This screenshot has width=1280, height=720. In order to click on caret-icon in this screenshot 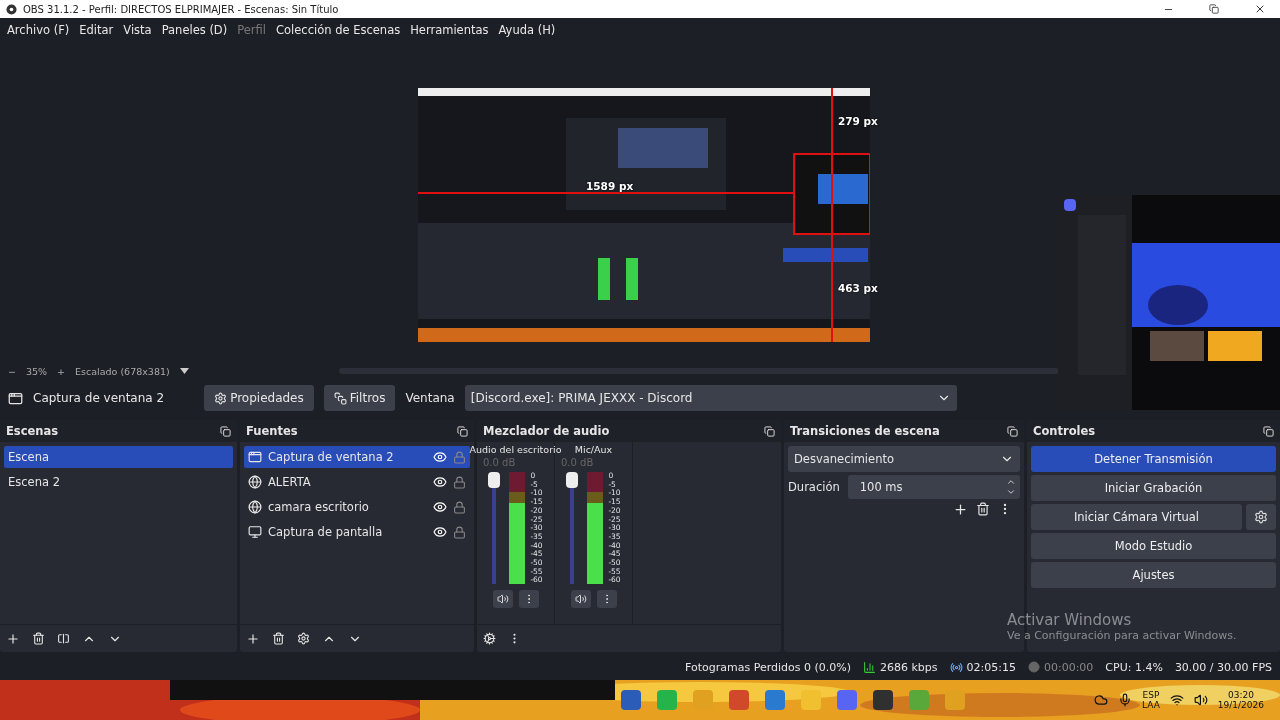, I will do `click(184, 371)`.